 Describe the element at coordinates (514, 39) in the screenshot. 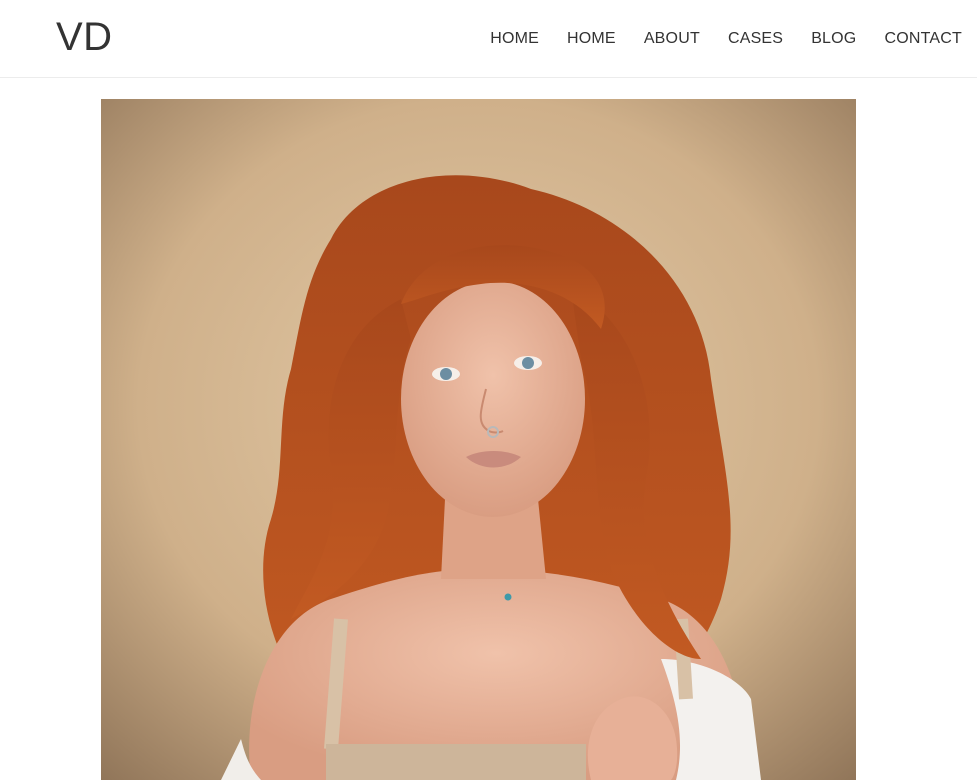

I see `nav-home: HOME` at that location.